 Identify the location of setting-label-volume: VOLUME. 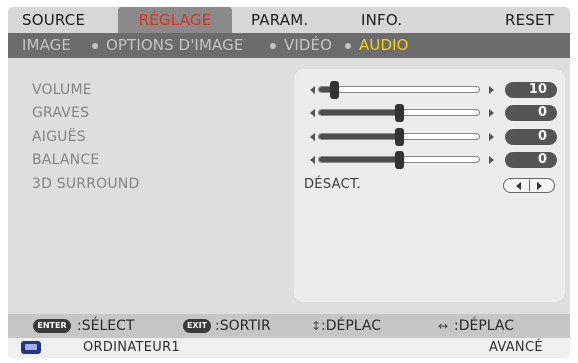
(62, 90).